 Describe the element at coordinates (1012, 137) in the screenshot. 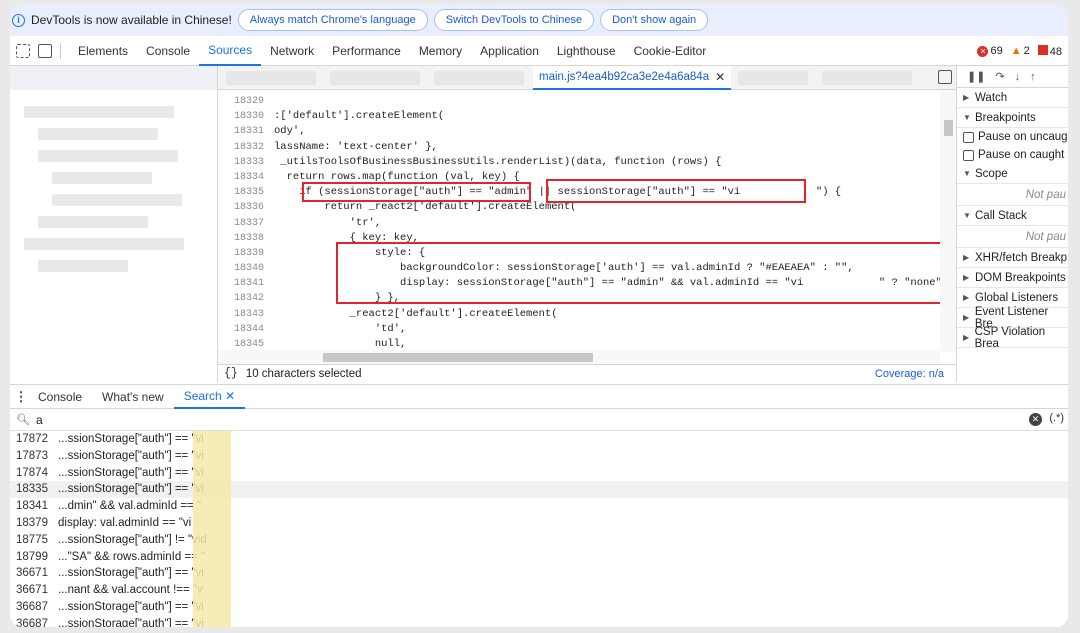

I see `pause-uncaught-checkbox: Pause on uncaug` at that location.